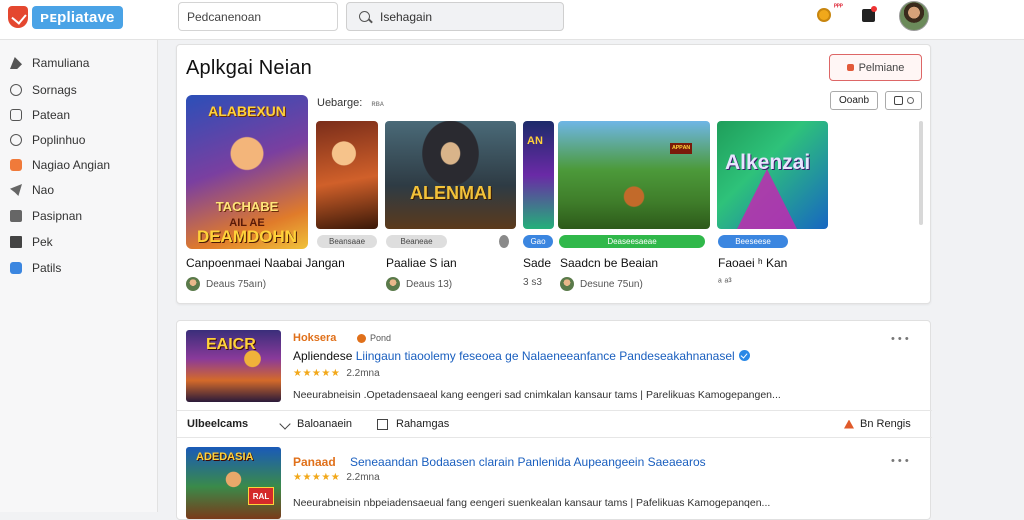  Describe the element at coordinates (32, 190) in the screenshot. I see `sidebar-item-nao: Nao` at that location.